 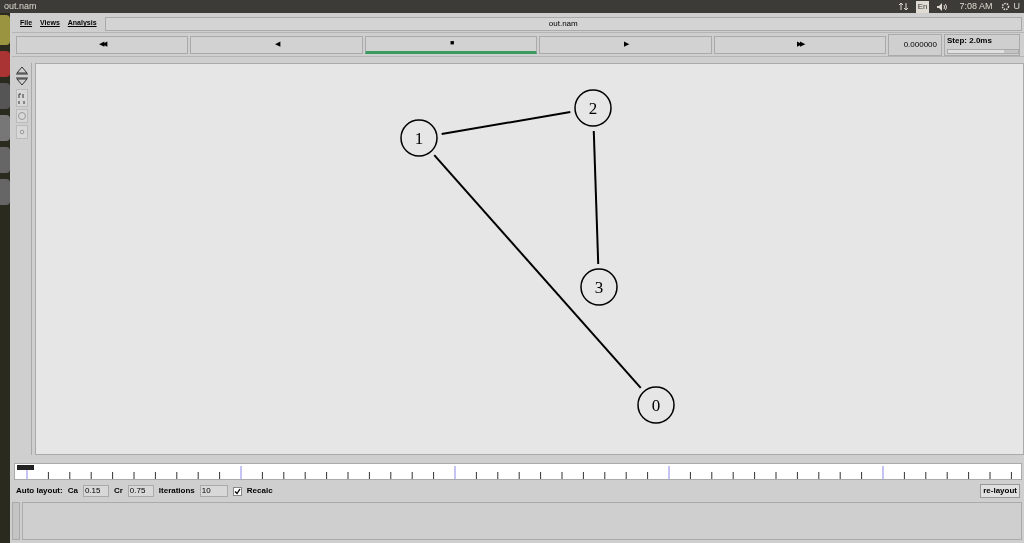 I want to click on user-name: U, so click(x=1016, y=7).